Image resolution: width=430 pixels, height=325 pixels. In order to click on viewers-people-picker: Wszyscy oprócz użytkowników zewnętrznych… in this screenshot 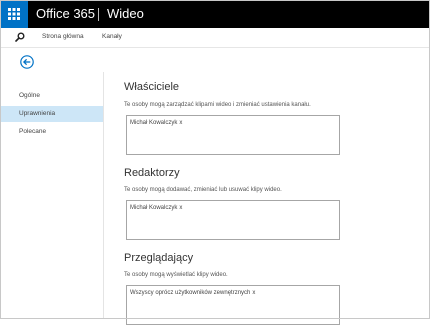, I will do `click(233, 305)`.